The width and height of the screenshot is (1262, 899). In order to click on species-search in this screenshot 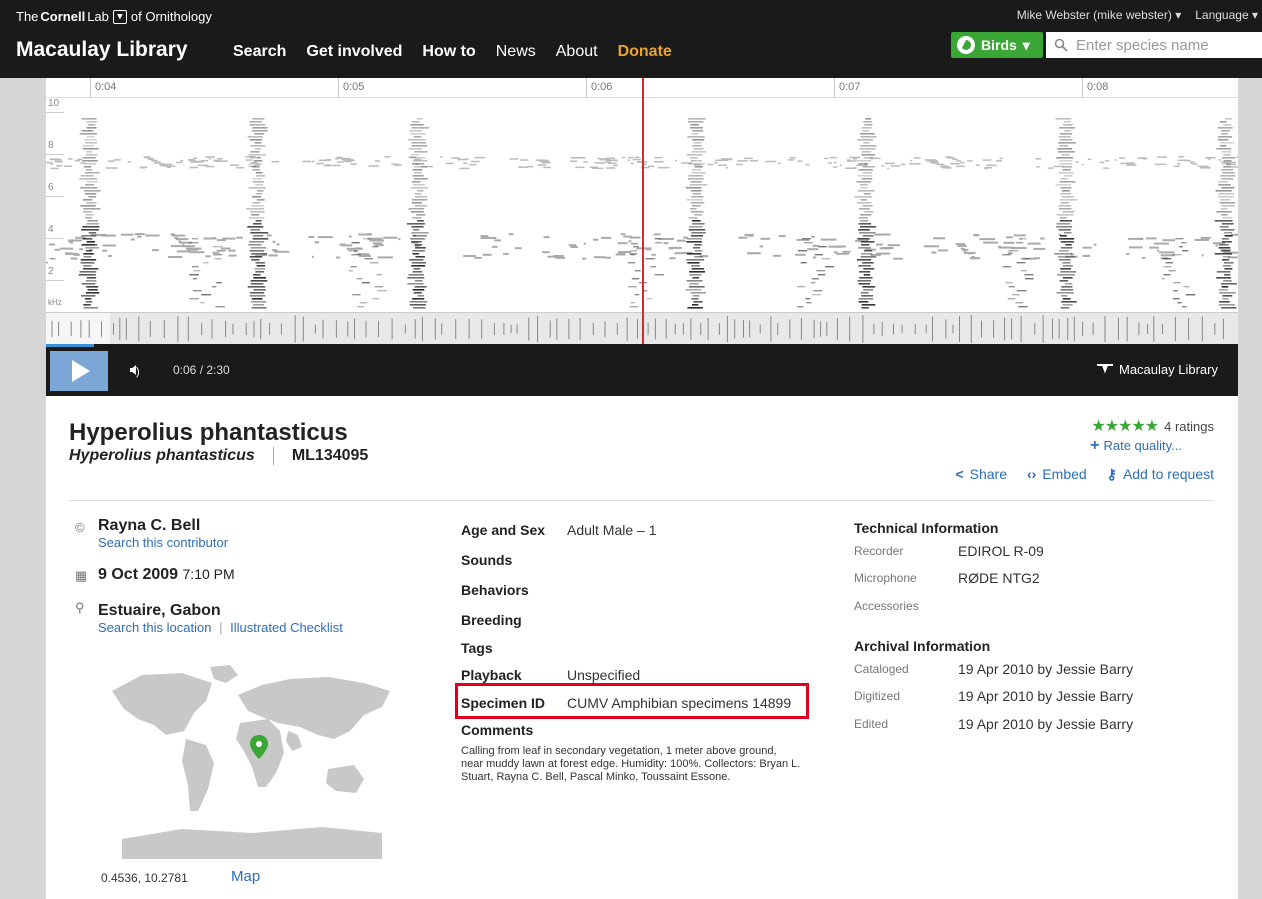, I will do `click(1154, 45)`.